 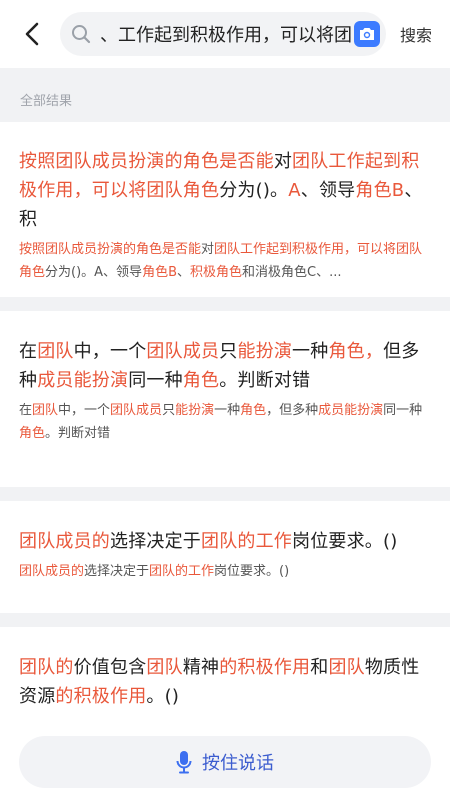 What do you see at coordinates (254, 190) in the screenshot?
I see `text-segment: 分为()。` at bounding box center [254, 190].